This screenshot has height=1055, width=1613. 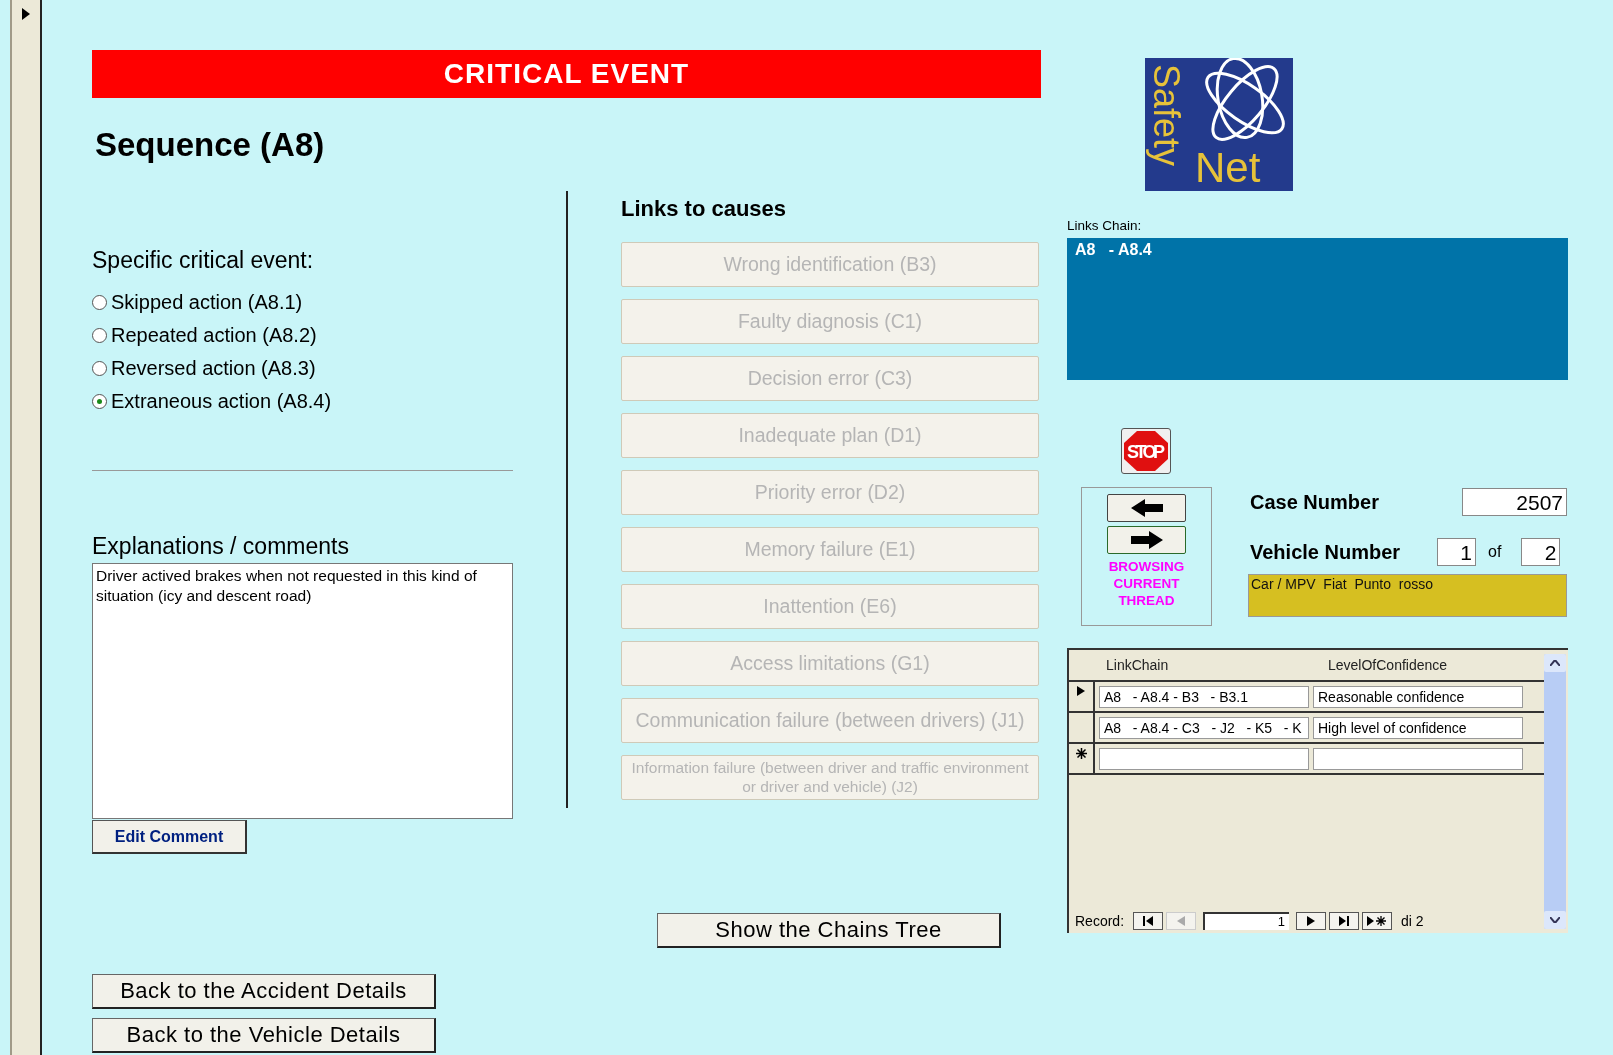 I want to click on radio-option: Extraneous action (A8.4), so click(x=302, y=401).